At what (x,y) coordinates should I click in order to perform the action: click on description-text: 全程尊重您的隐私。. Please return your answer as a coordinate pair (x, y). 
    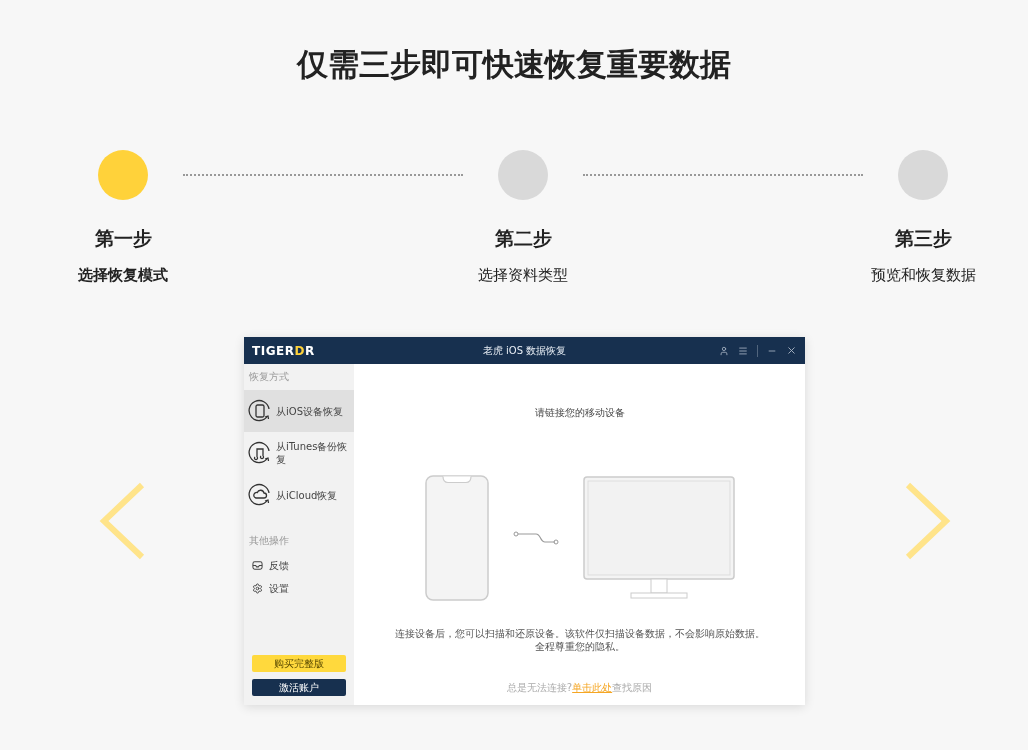
    Looking at the image, I should click on (579, 646).